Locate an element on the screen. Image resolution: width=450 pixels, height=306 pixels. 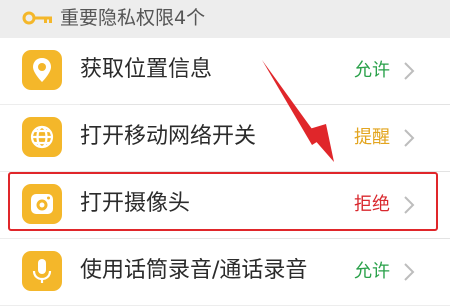
permission-label: 使用话筒录音/通话录音 is located at coordinates (194, 270).